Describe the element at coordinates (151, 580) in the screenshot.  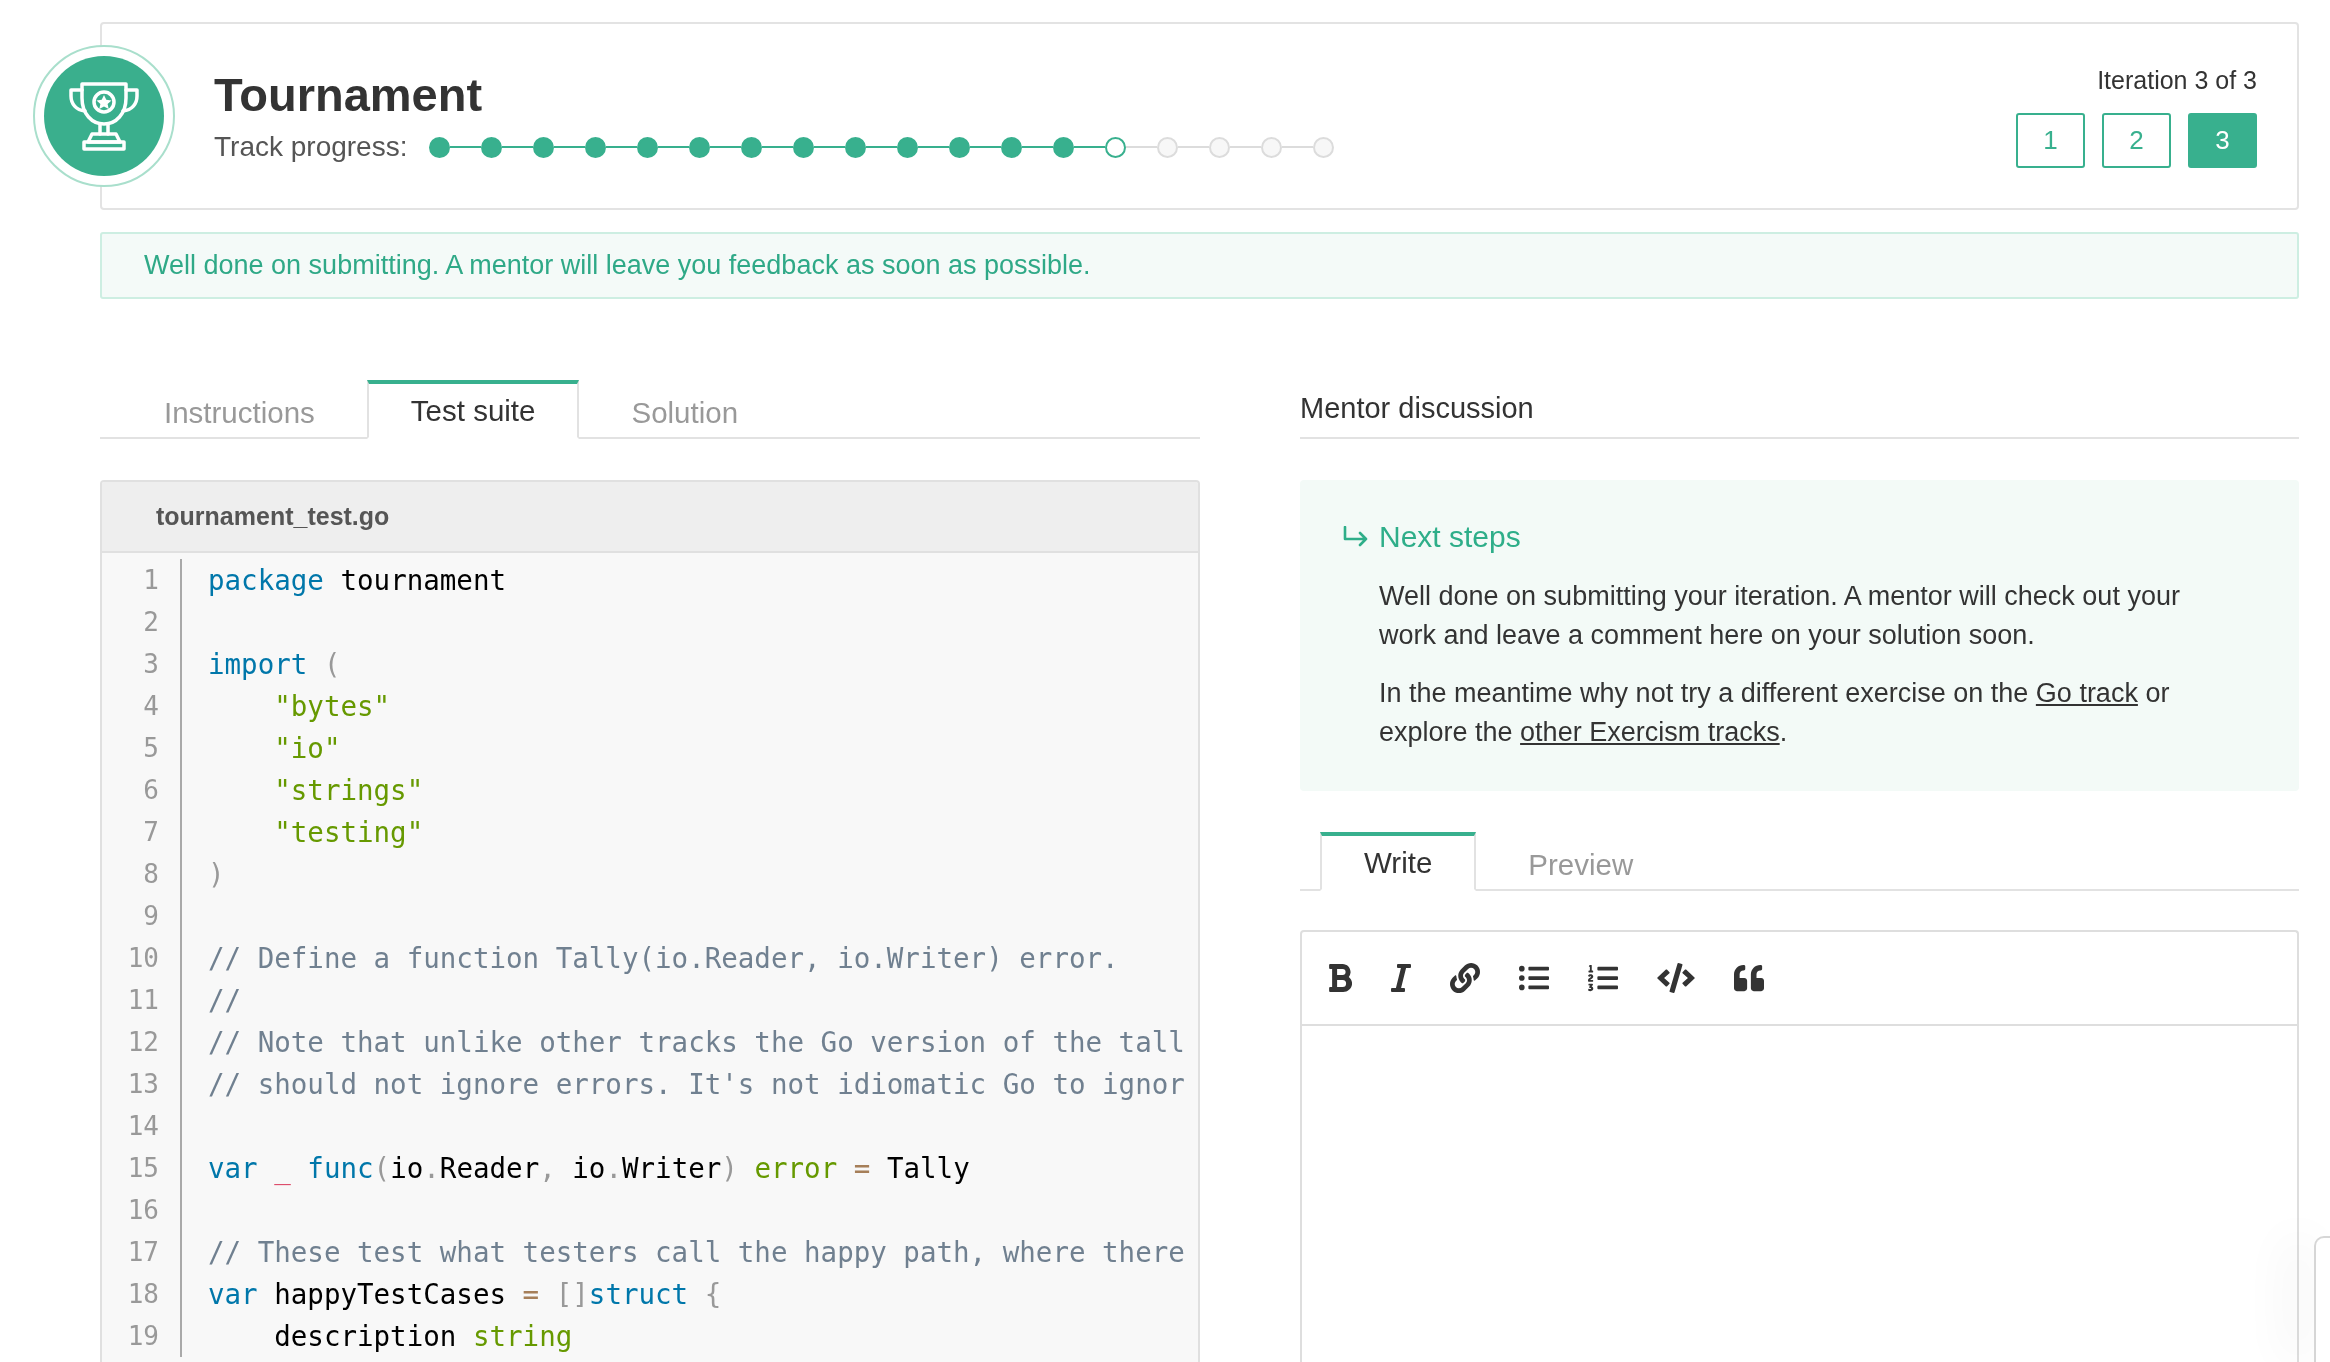
I see `line-number: 1` at that location.